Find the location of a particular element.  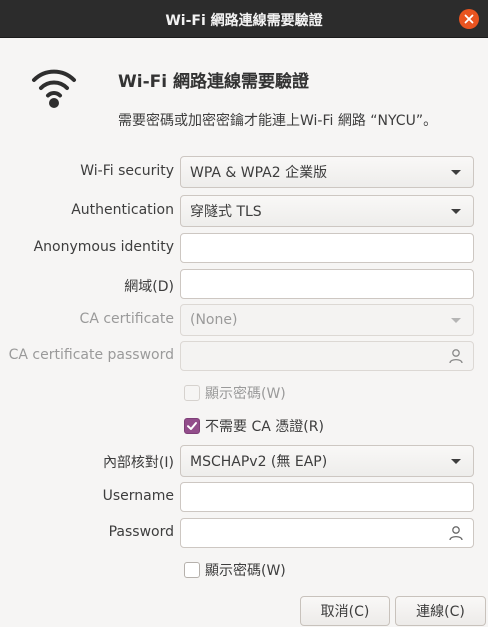

checkmark-icon is located at coordinates (192, 426).